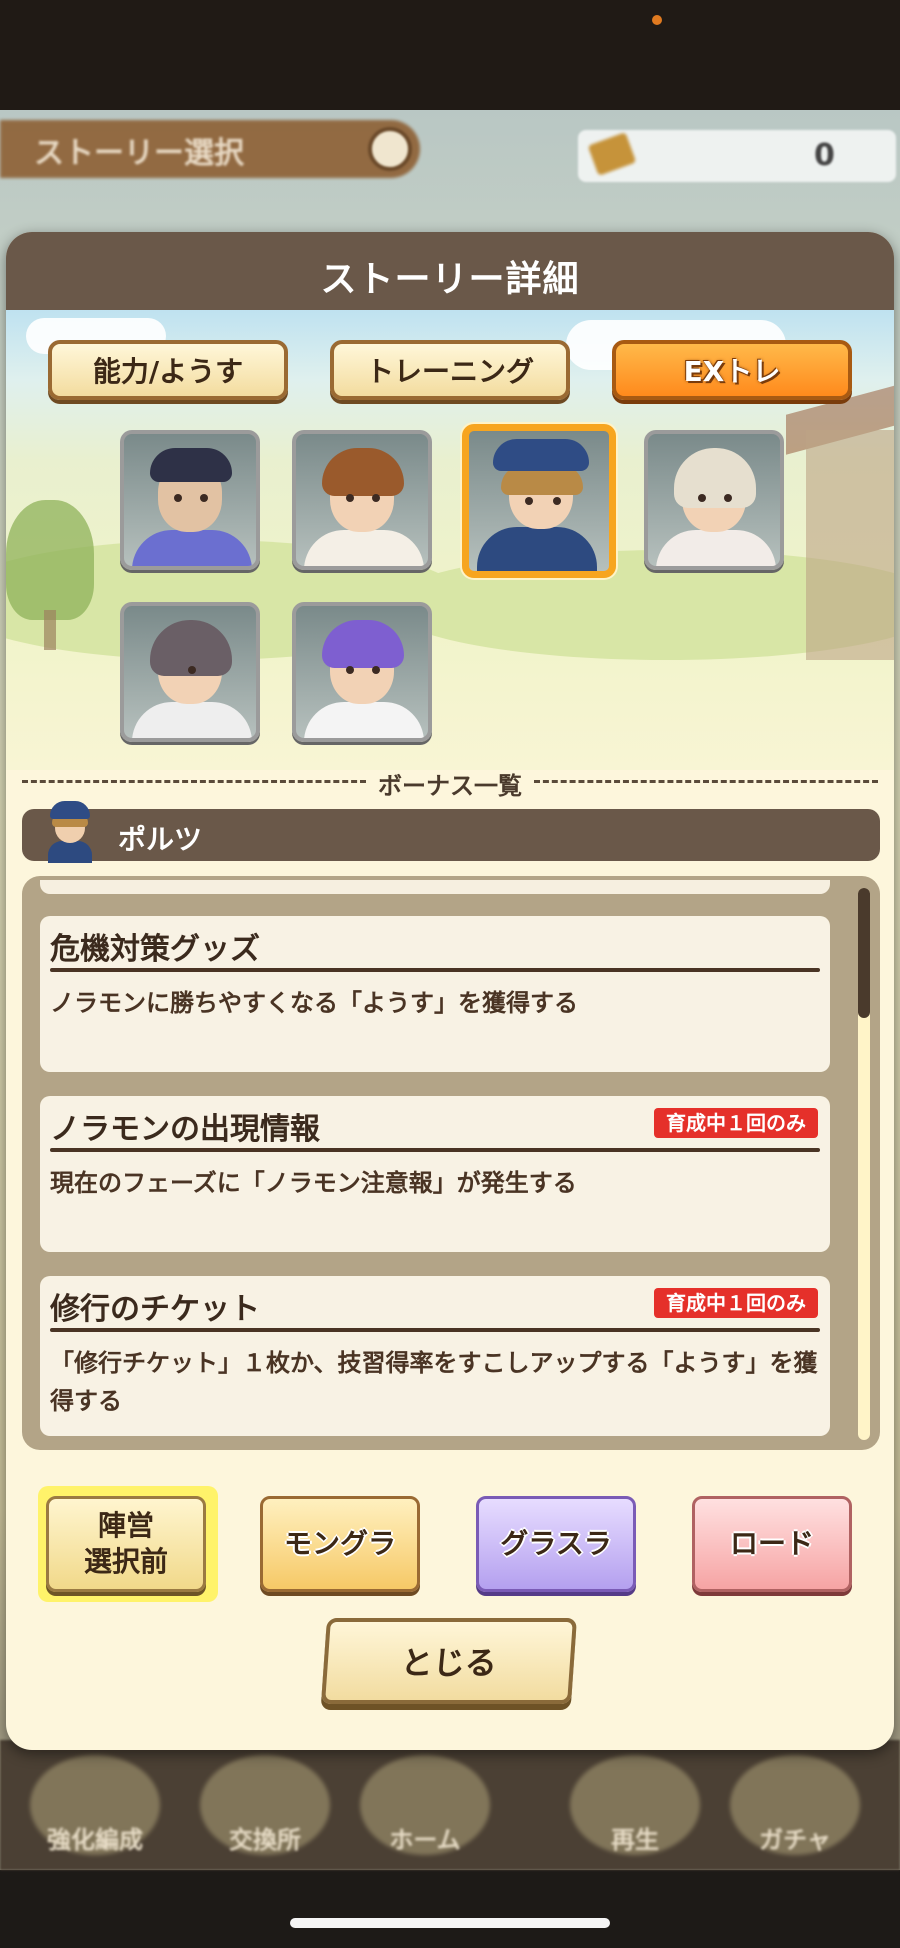  Describe the element at coordinates (850, 545) in the screenshot. I see `barn` at that location.